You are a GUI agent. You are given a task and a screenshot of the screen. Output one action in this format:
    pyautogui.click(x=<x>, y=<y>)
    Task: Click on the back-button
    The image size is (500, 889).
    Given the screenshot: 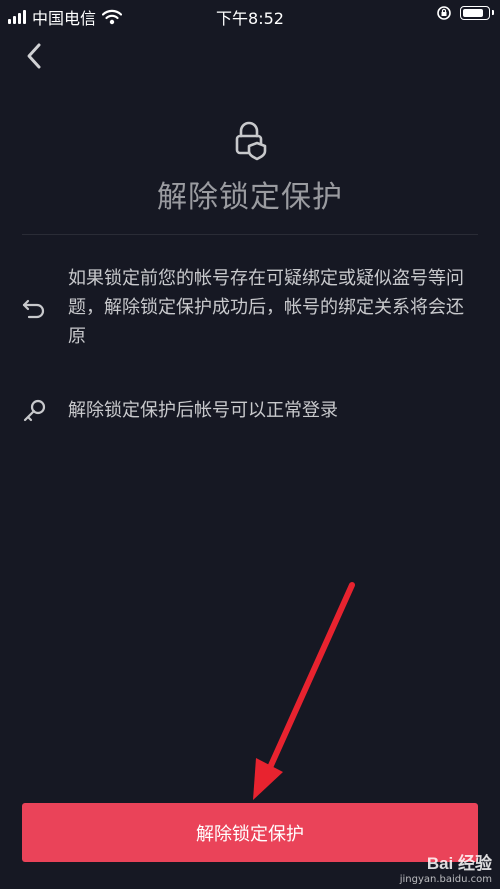 What is the action you would take?
    pyautogui.click(x=34, y=56)
    